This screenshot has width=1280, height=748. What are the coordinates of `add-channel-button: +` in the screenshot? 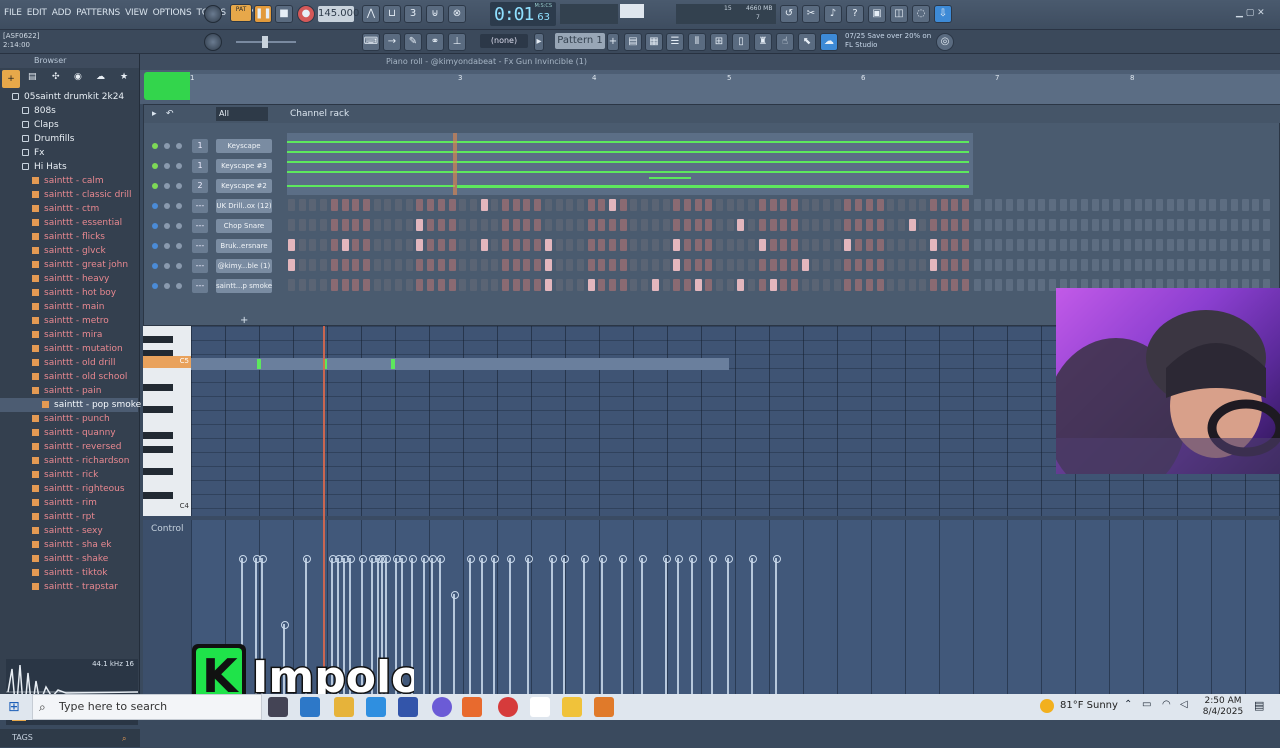 It's located at (244, 320).